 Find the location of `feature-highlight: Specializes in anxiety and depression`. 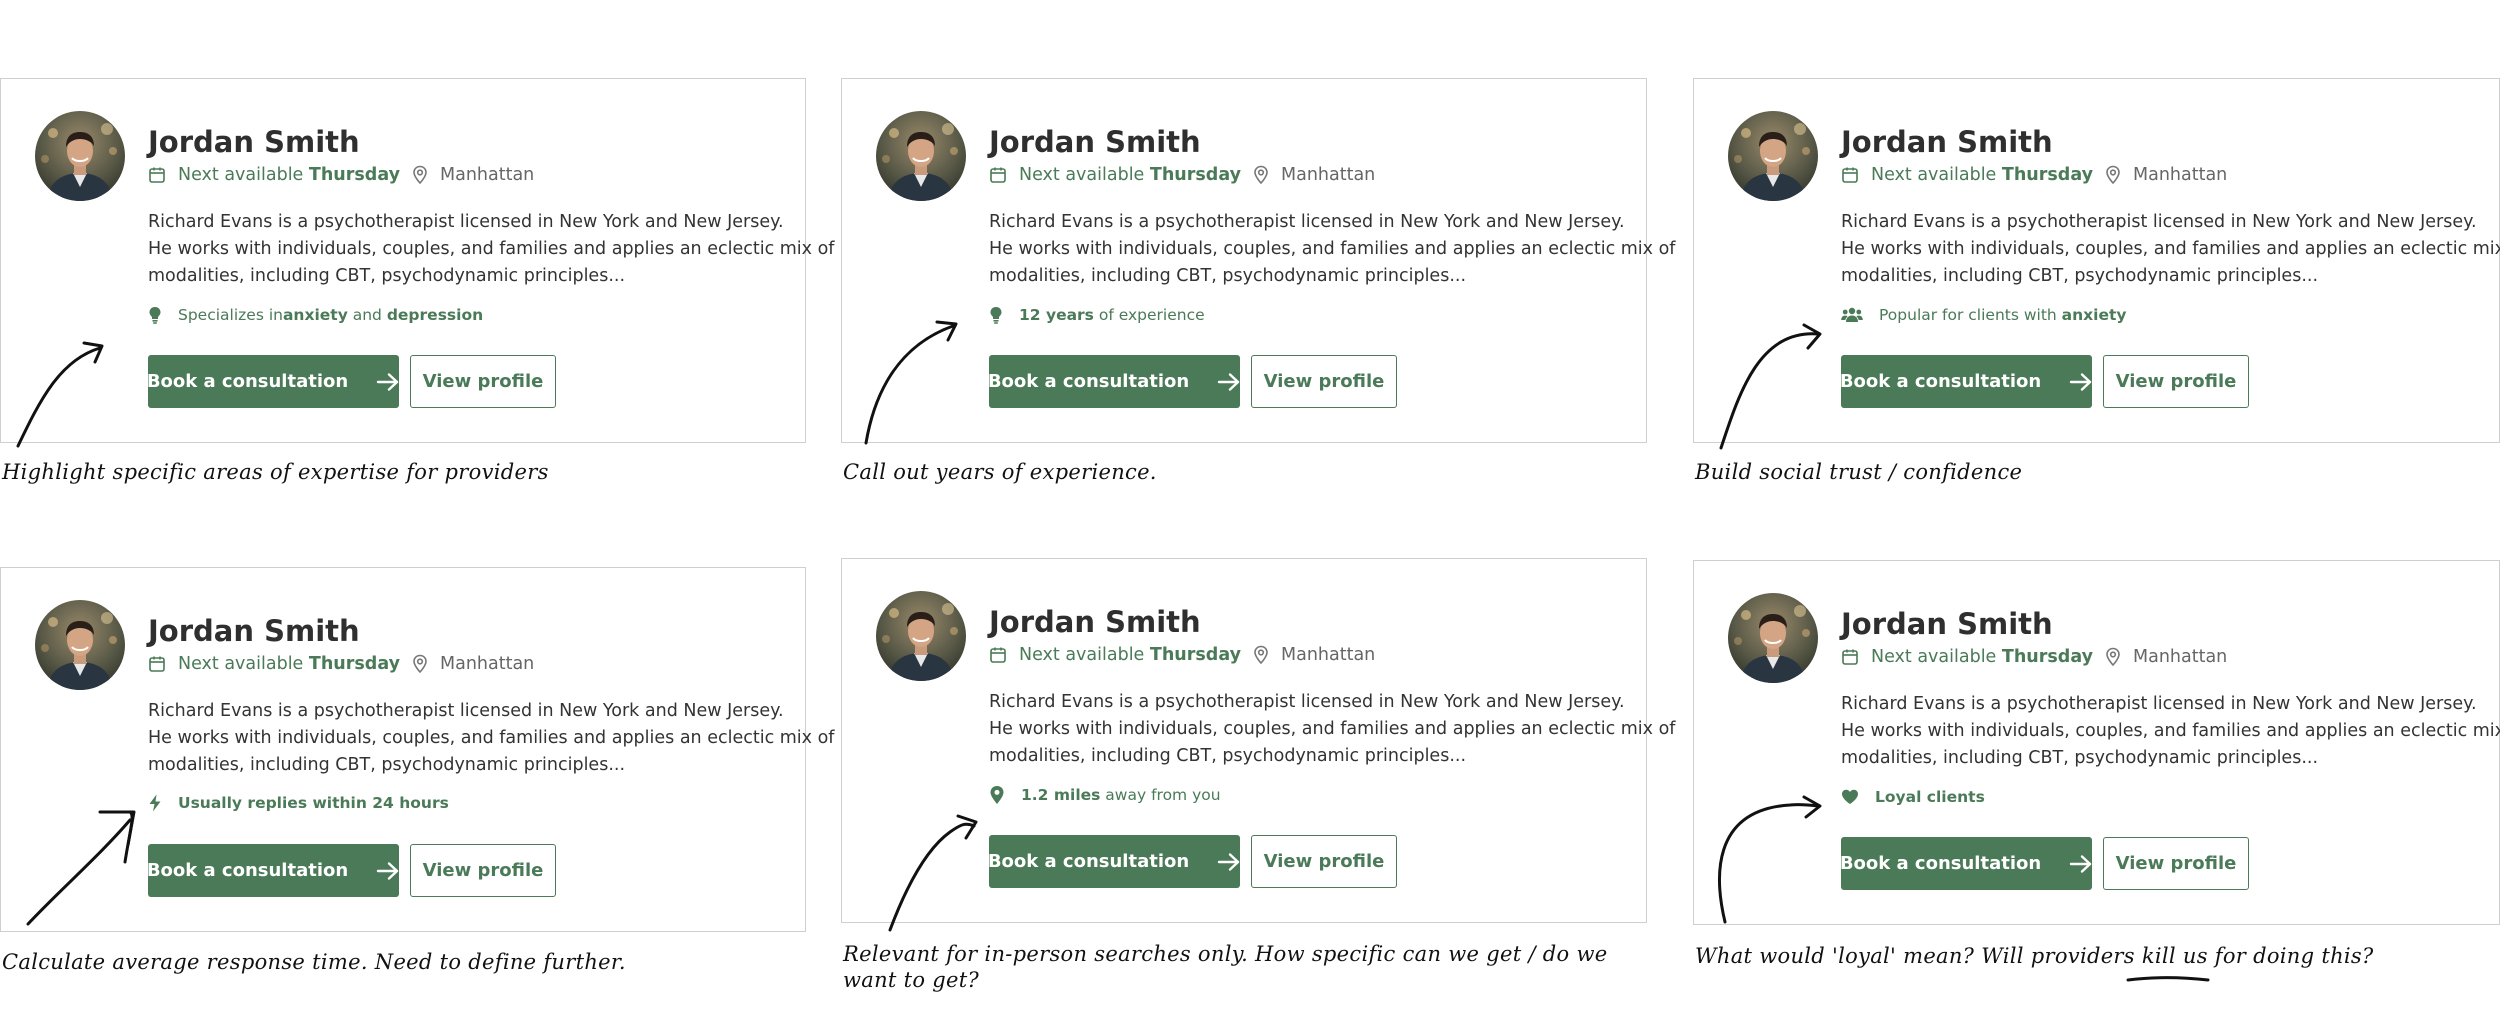

feature-highlight: Specializes in anxiety and depression is located at coordinates (315, 315).